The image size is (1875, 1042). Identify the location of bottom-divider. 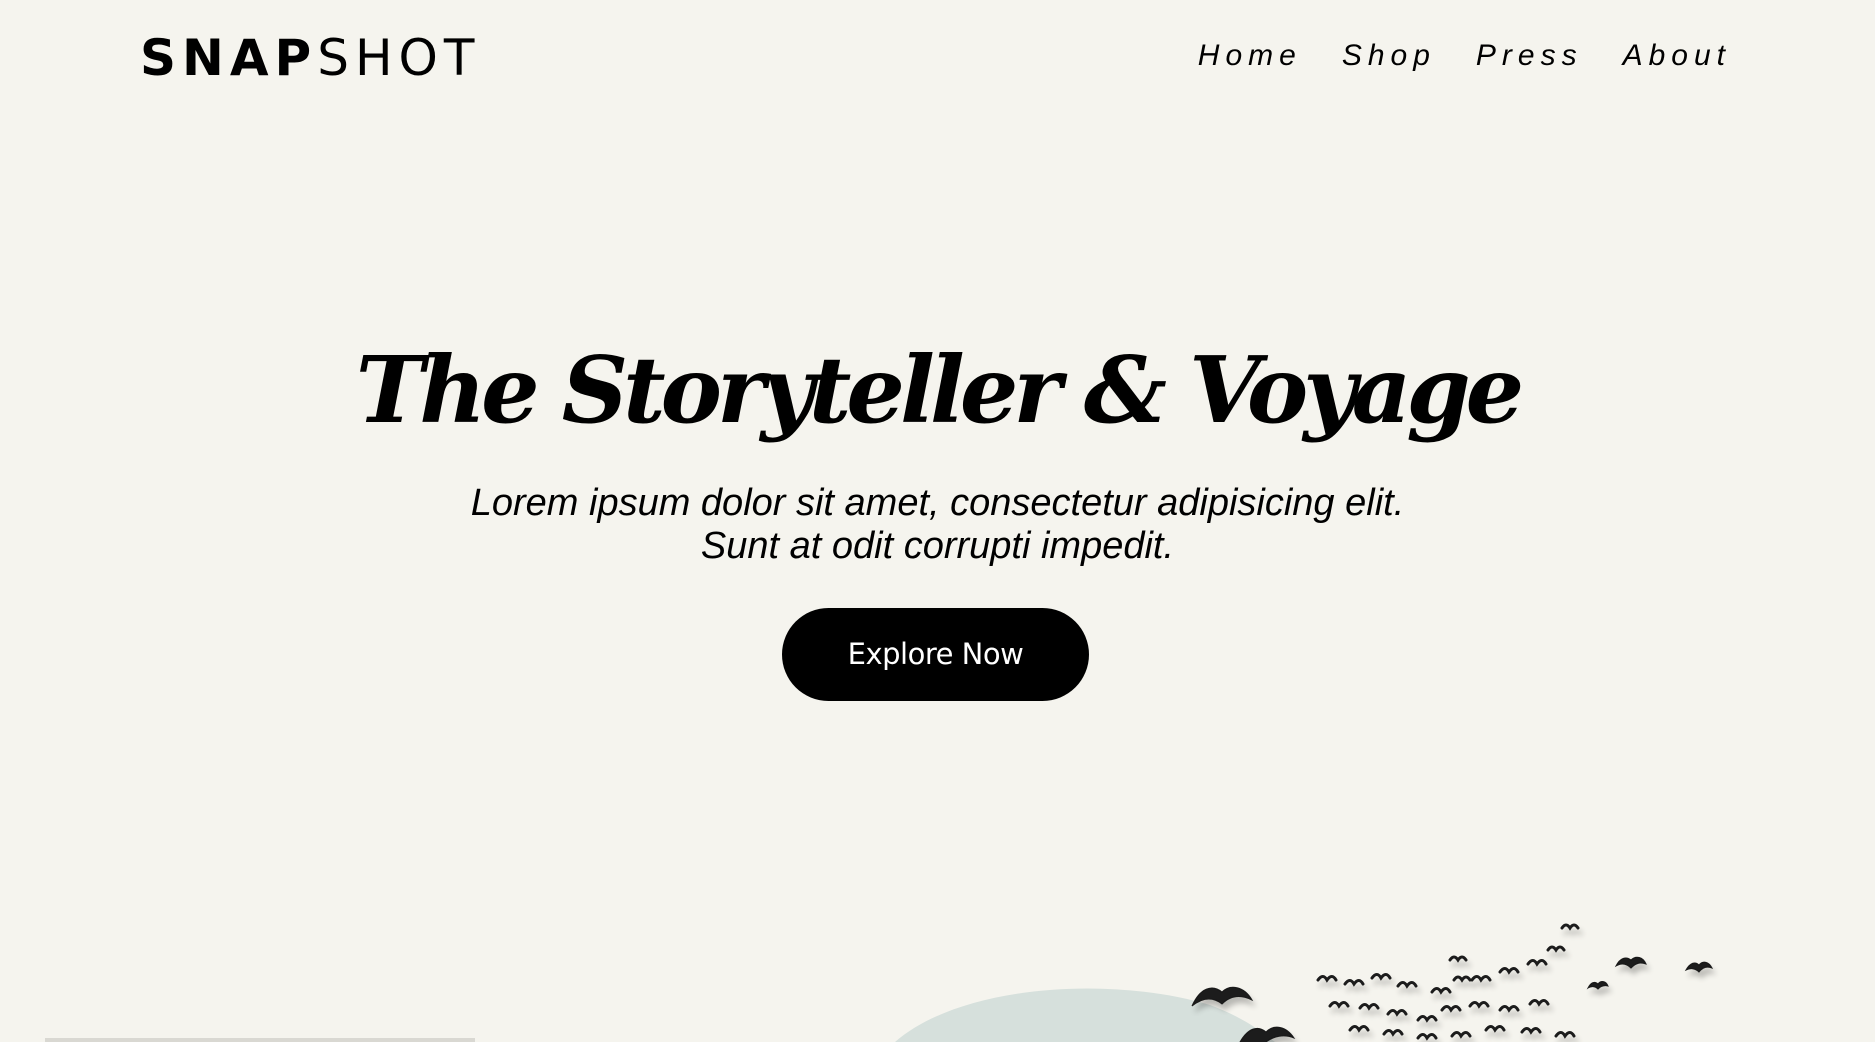
(260, 1040).